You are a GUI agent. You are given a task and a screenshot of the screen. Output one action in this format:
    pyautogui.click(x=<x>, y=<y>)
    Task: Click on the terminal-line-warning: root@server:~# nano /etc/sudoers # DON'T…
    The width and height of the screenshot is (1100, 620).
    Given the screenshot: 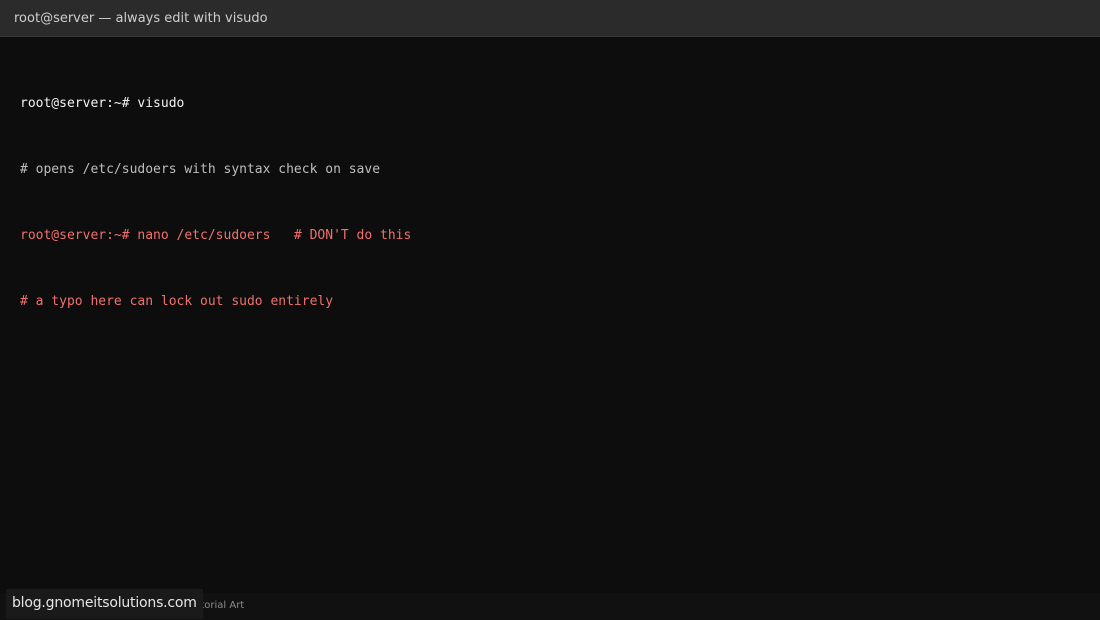 What is the action you would take?
    pyautogui.click(x=216, y=235)
    